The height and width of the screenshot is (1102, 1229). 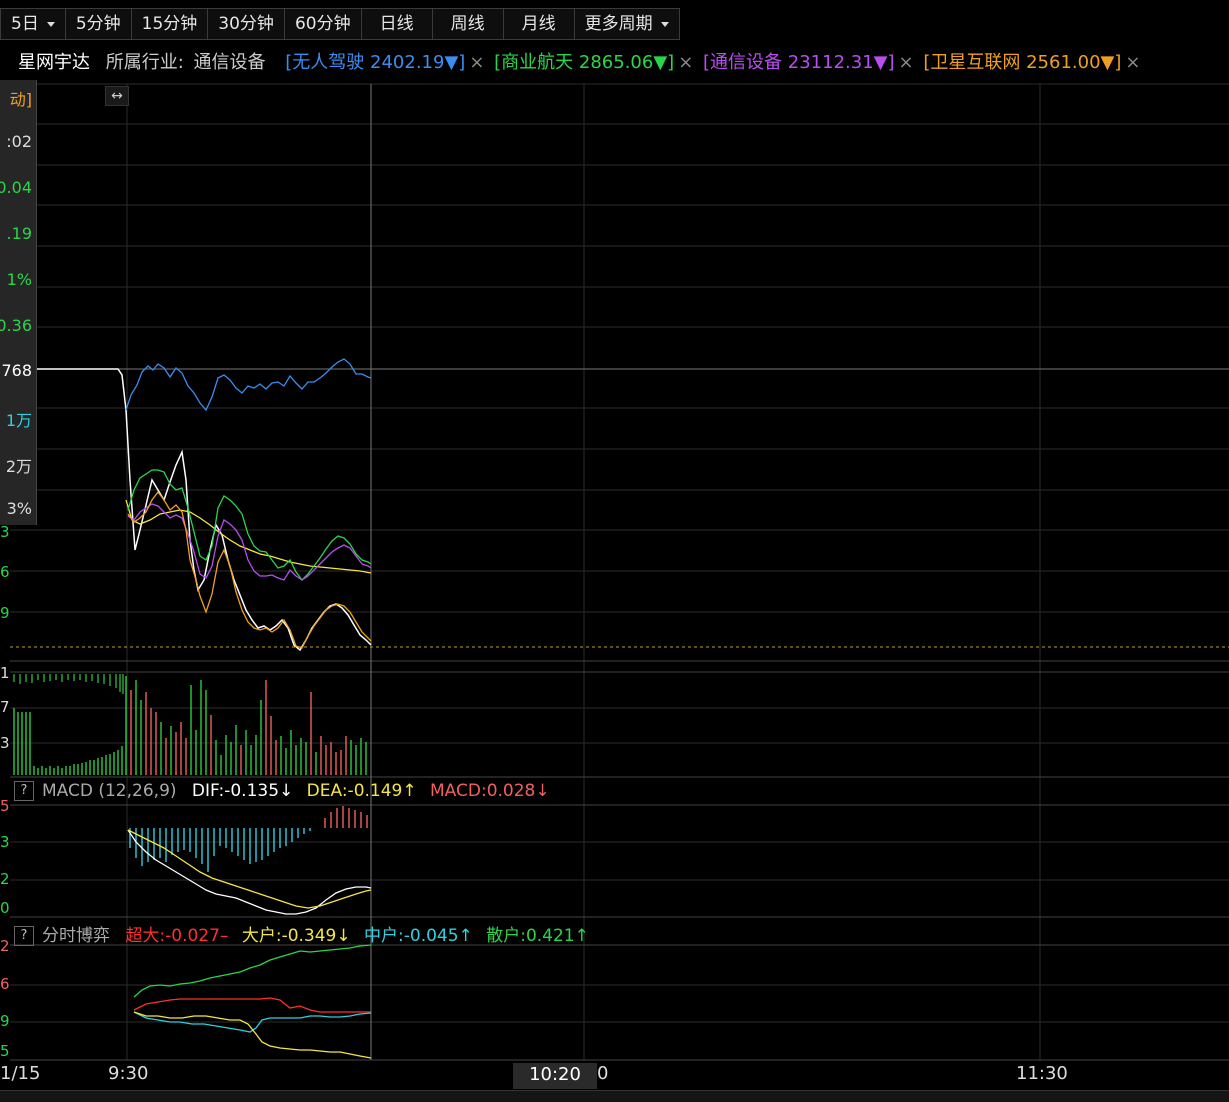 What do you see at coordinates (128, 1073) in the screenshot?
I see `time-axis-label: 9:30` at bounding box center [128, 1073].